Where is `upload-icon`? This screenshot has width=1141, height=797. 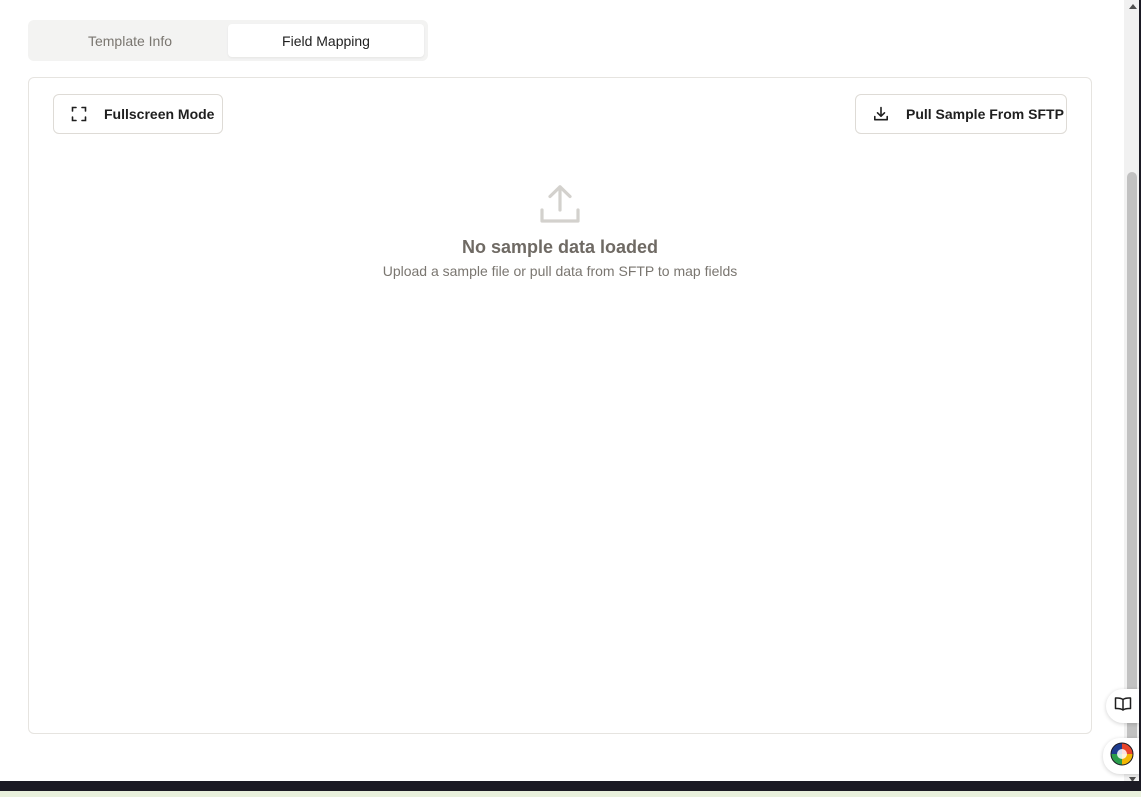
upload-icon is located at coordinates (560, 205).